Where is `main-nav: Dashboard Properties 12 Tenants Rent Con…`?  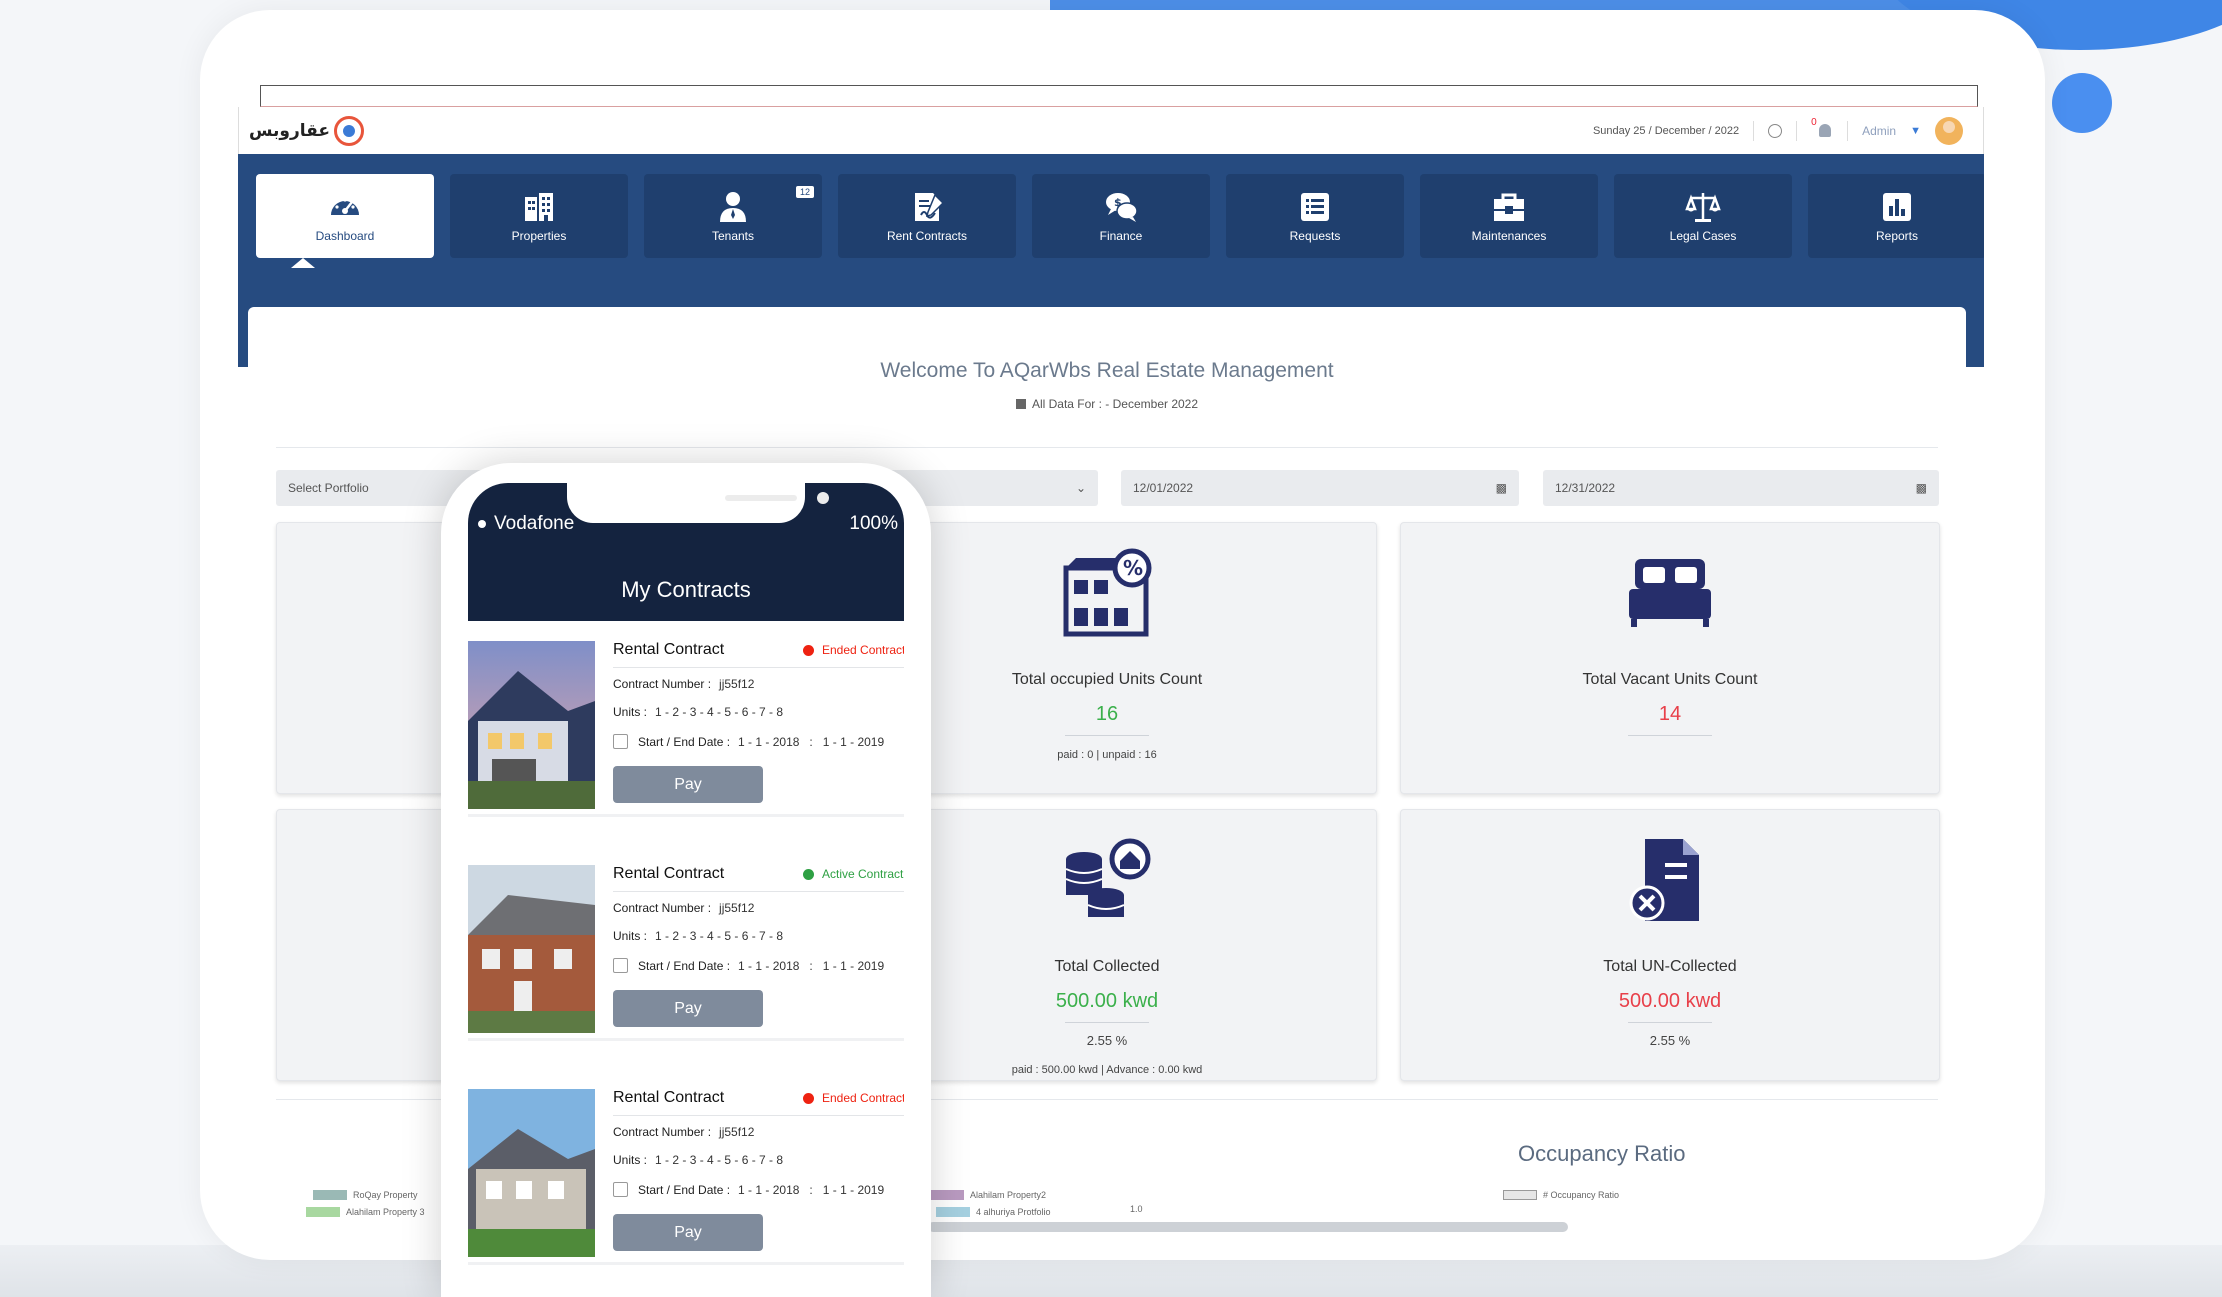 main-nav: Dashboard Properties 12 Tenants Rent Con… is located at coordinates (1120, 216).